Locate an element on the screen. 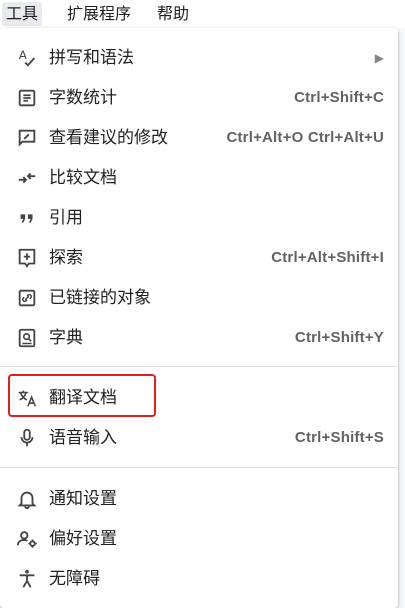  menu-item-citations: 引用 is located at coordinates (199, 218).